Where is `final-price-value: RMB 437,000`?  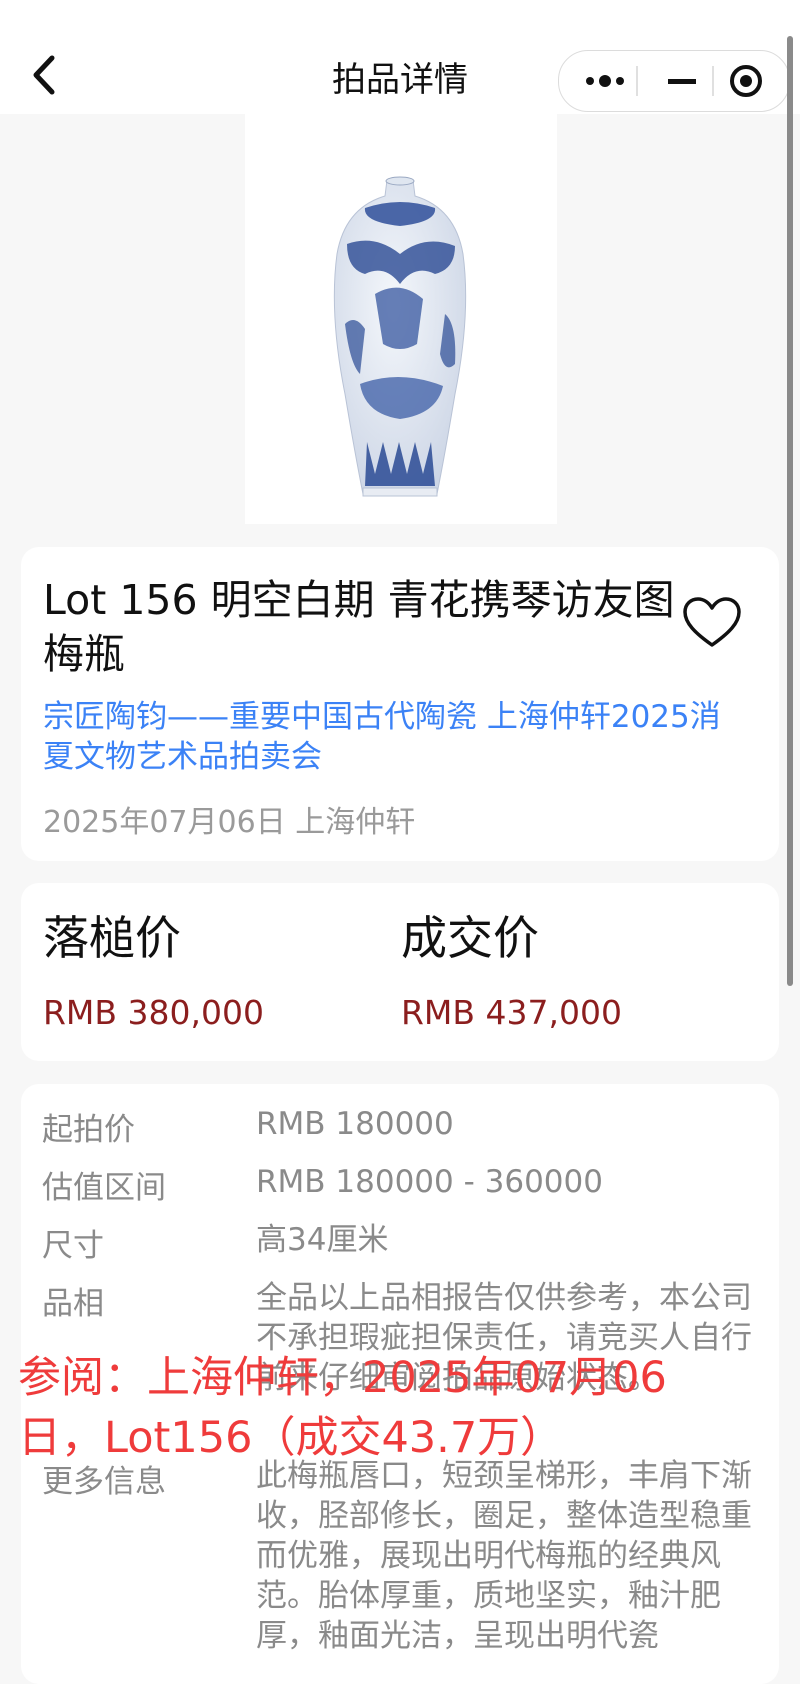
final-price-value: RMB 437,000 is located at coordinates (511, 1012).